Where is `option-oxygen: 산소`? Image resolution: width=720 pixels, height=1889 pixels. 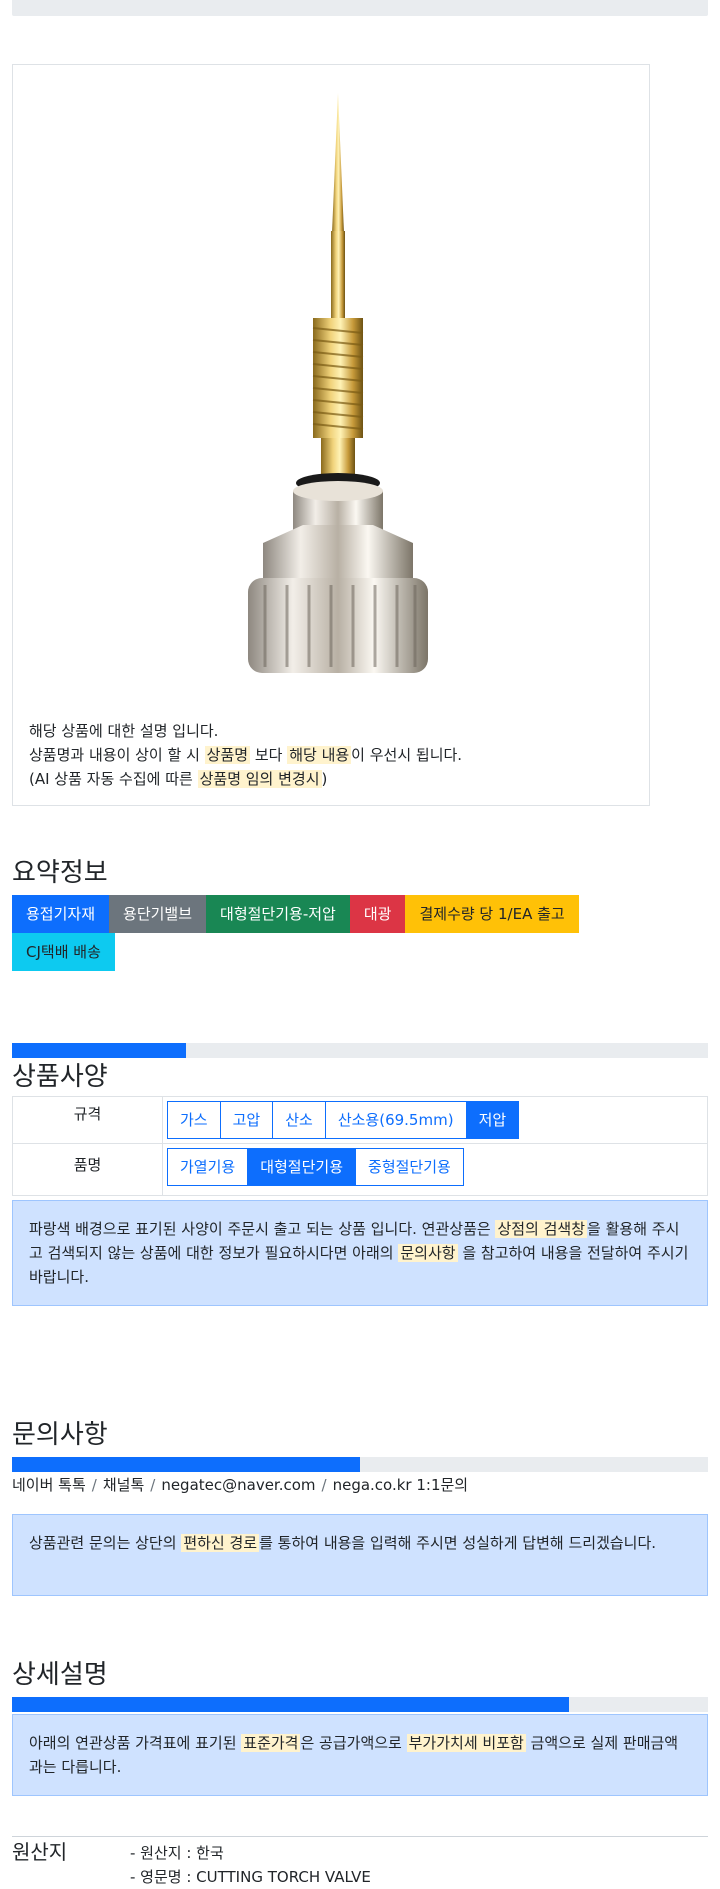 option-oxygen: 산소 is located at coordinates (299, 1120).